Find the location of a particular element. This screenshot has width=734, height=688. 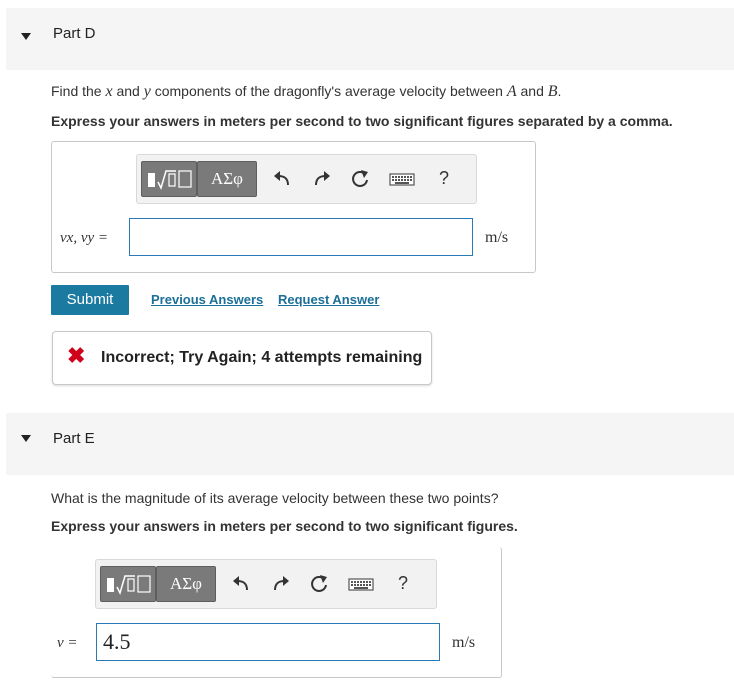

var-x: x is located at coordinates (109, 91).